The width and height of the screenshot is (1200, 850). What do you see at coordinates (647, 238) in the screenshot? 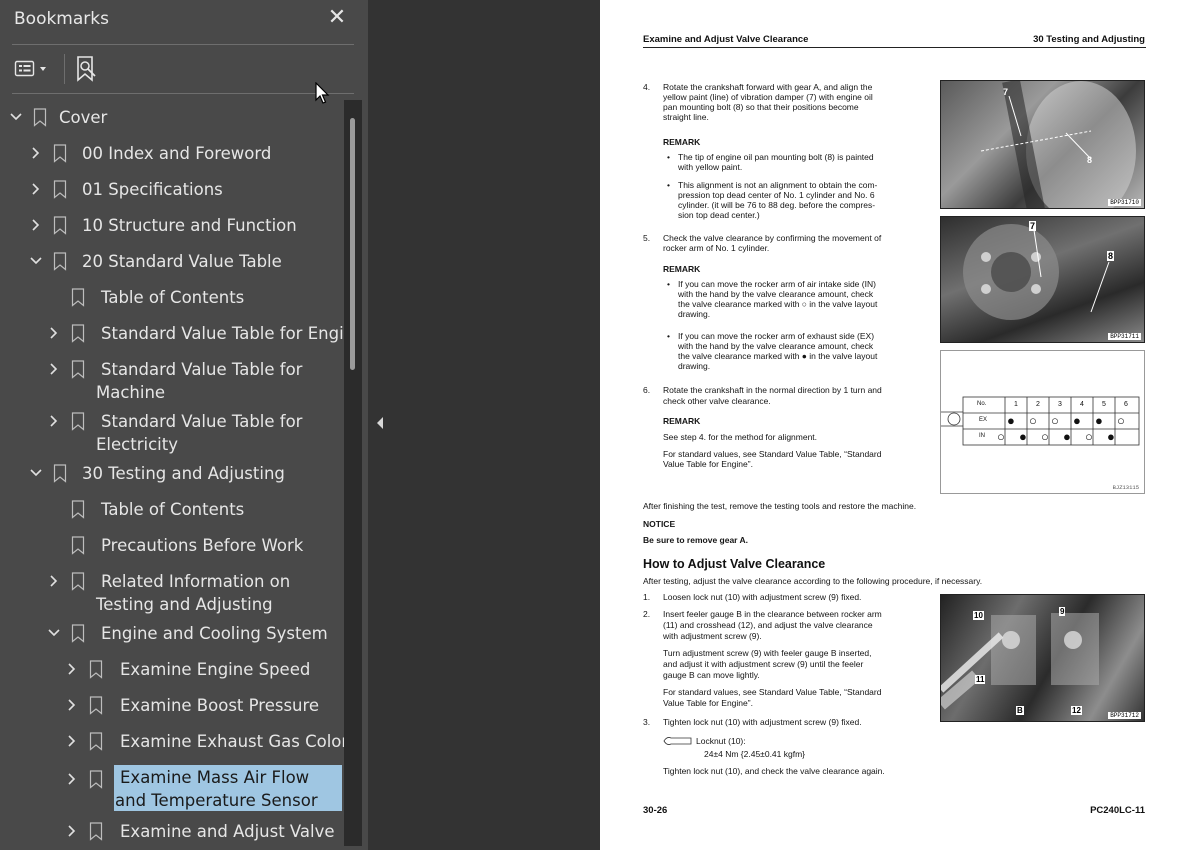
I see `step-number: 5.` at bounding box center [647, 238].